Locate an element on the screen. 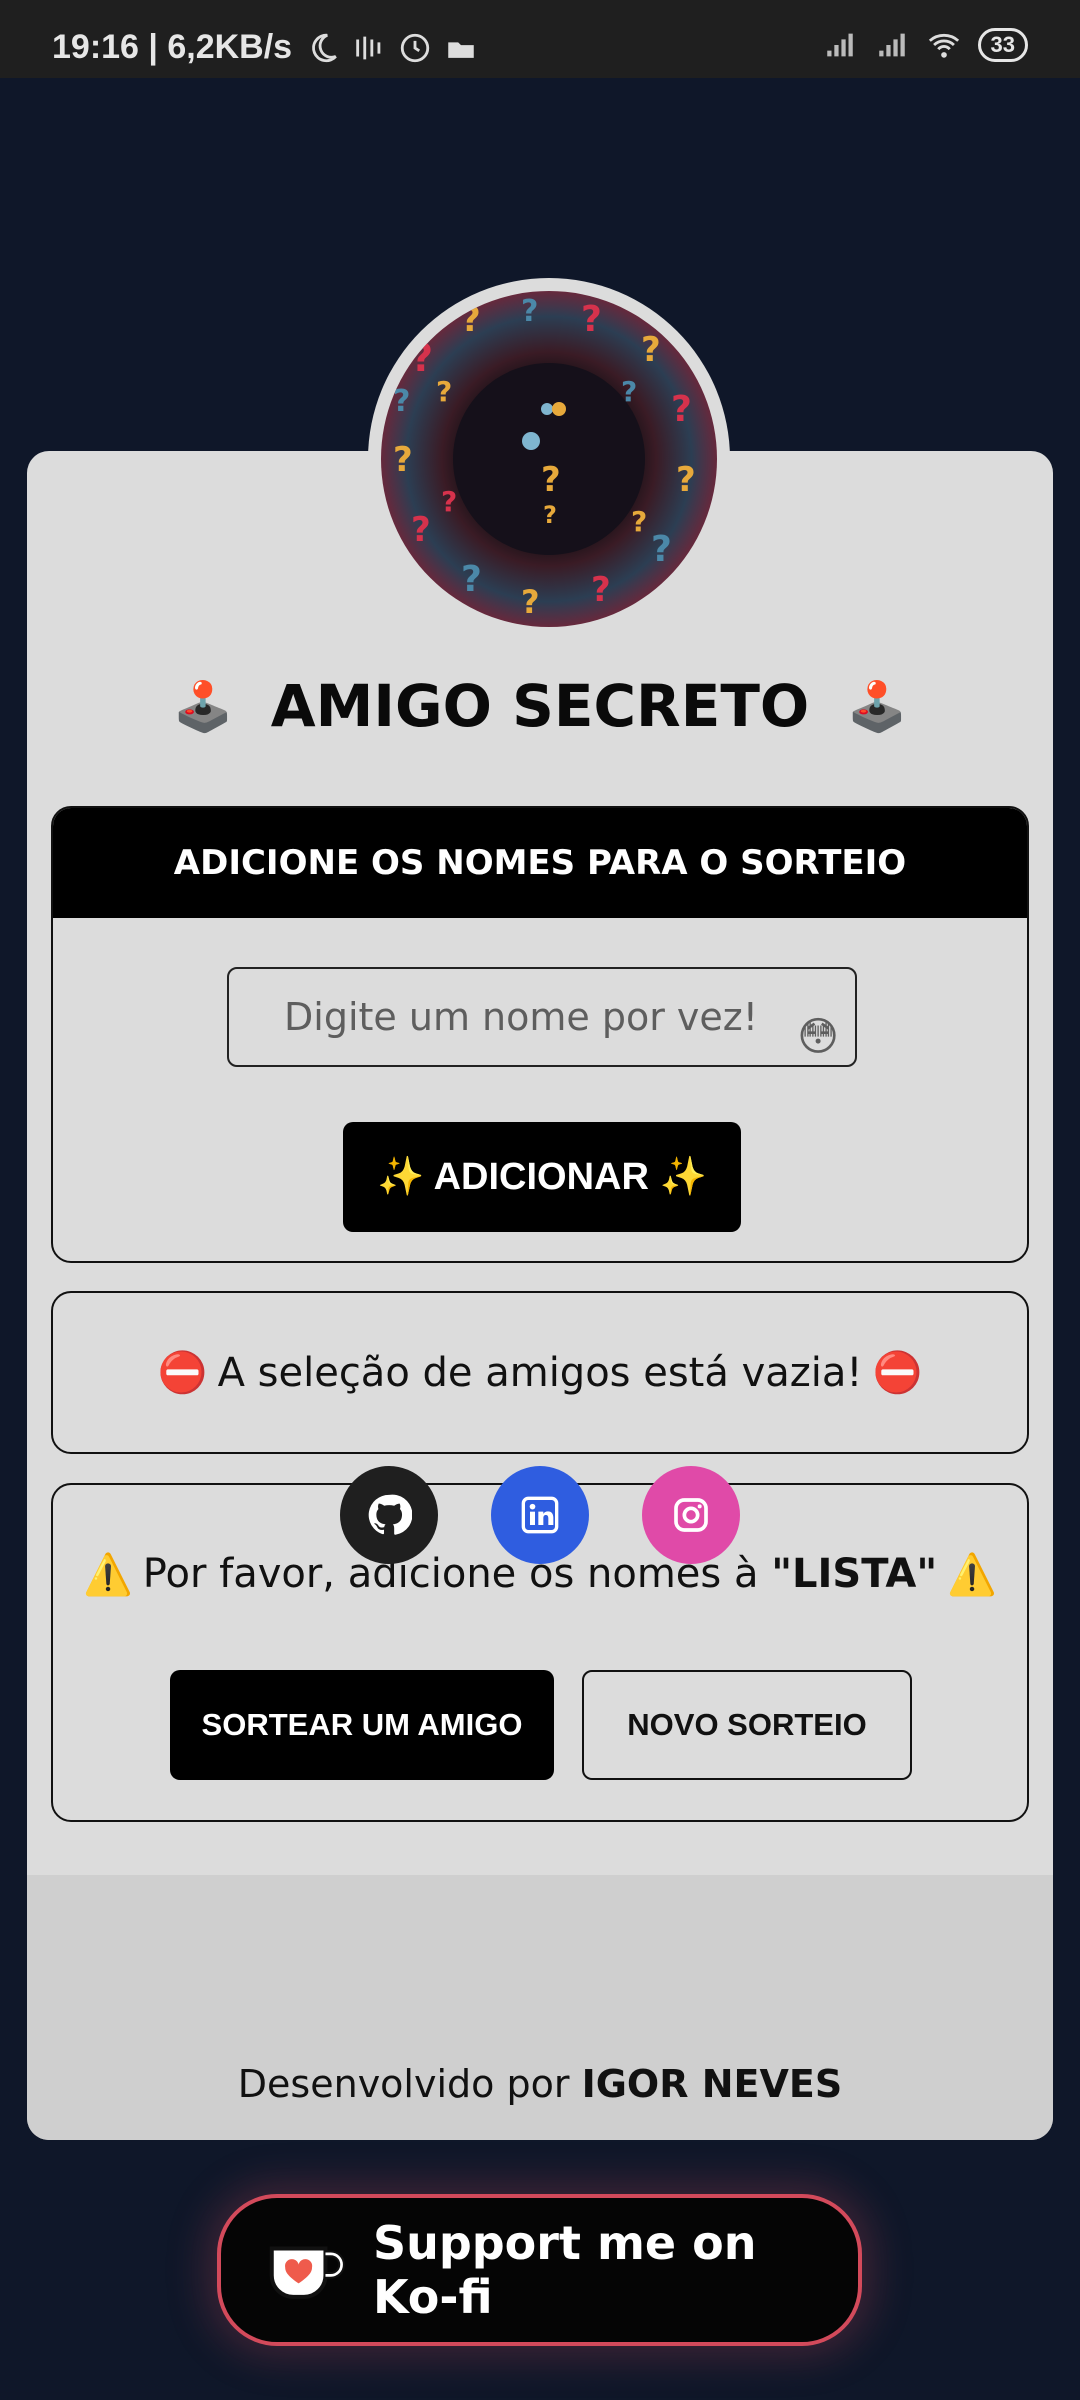 This screenshot has height=2400, width=1080. status-bar: 19:16 | 6,2KB/s 33 is located at coordinates (540, 39).